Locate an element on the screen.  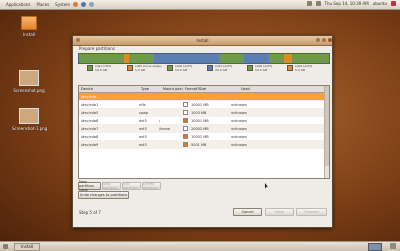
edit-partition-button: Edit partition is located at coordinates (131, 186).